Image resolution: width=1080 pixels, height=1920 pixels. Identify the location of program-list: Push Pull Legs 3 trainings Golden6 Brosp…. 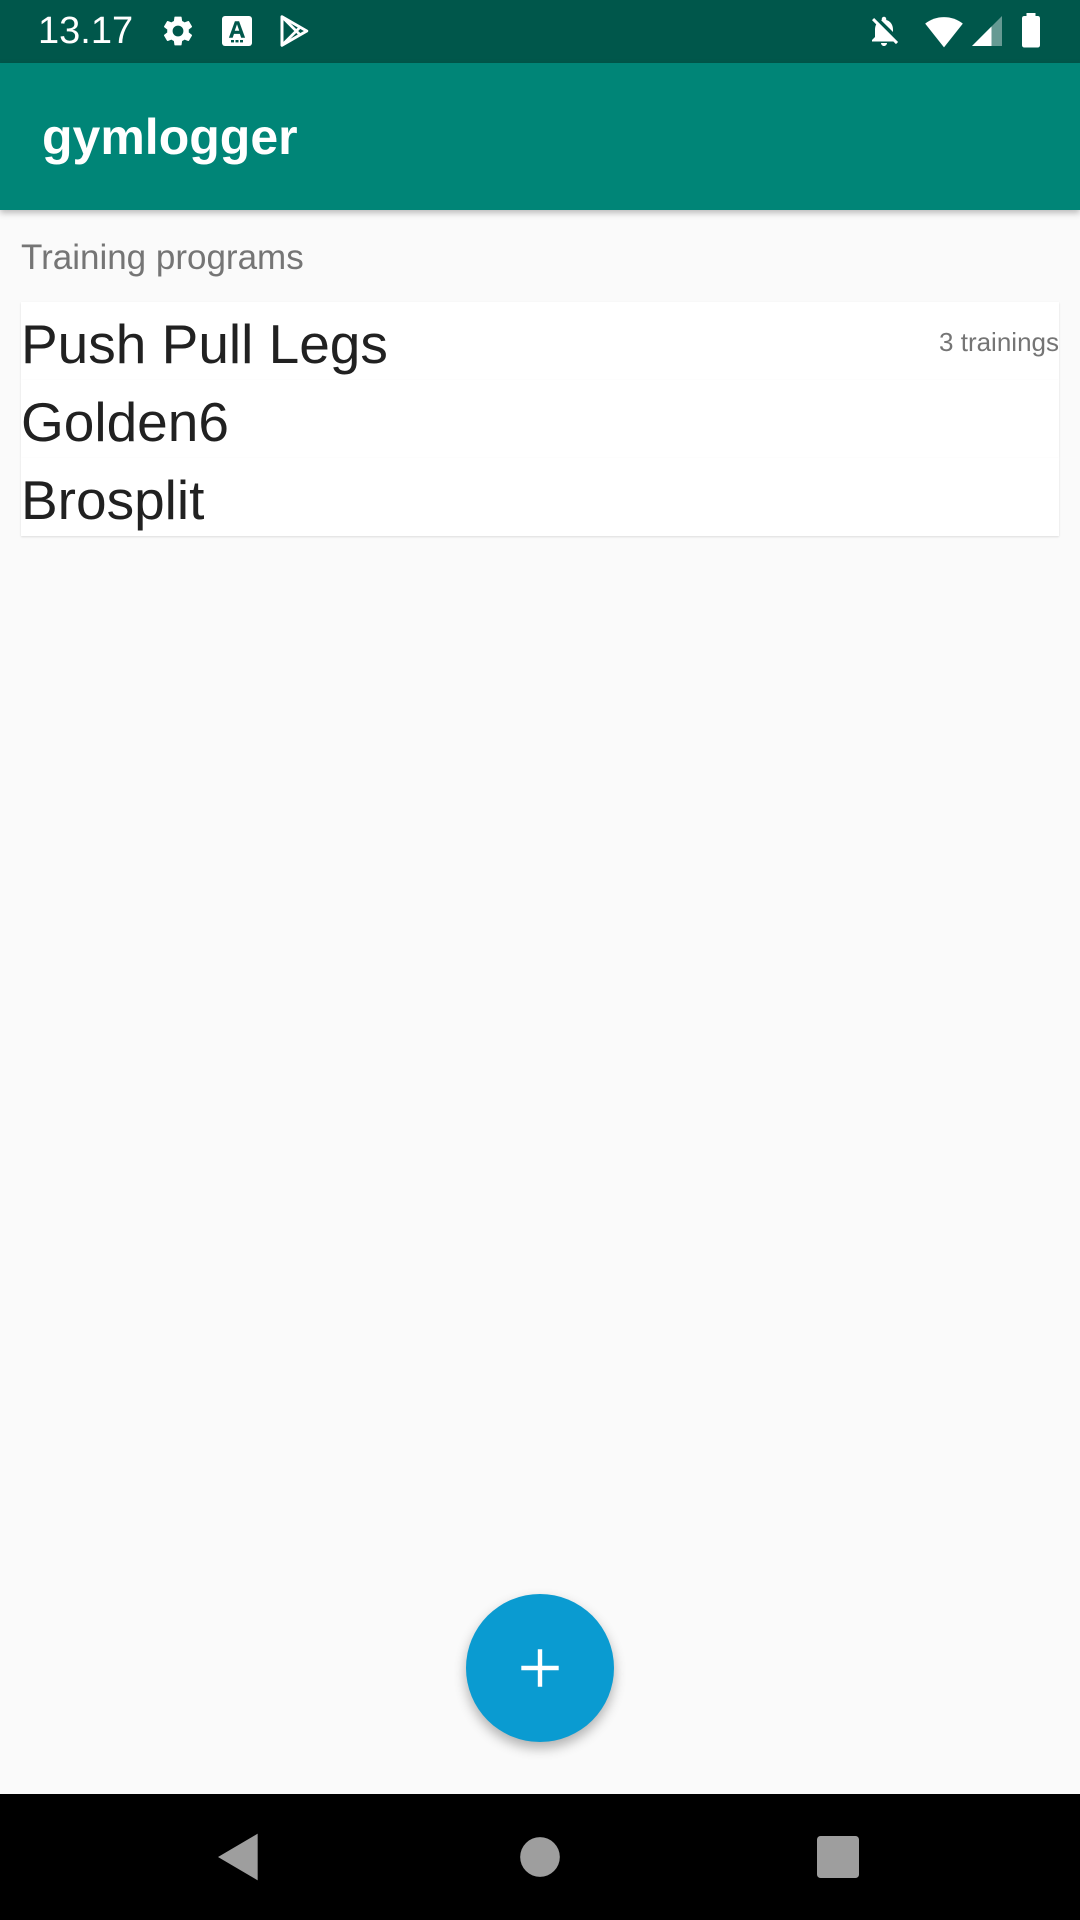
(540, 419).